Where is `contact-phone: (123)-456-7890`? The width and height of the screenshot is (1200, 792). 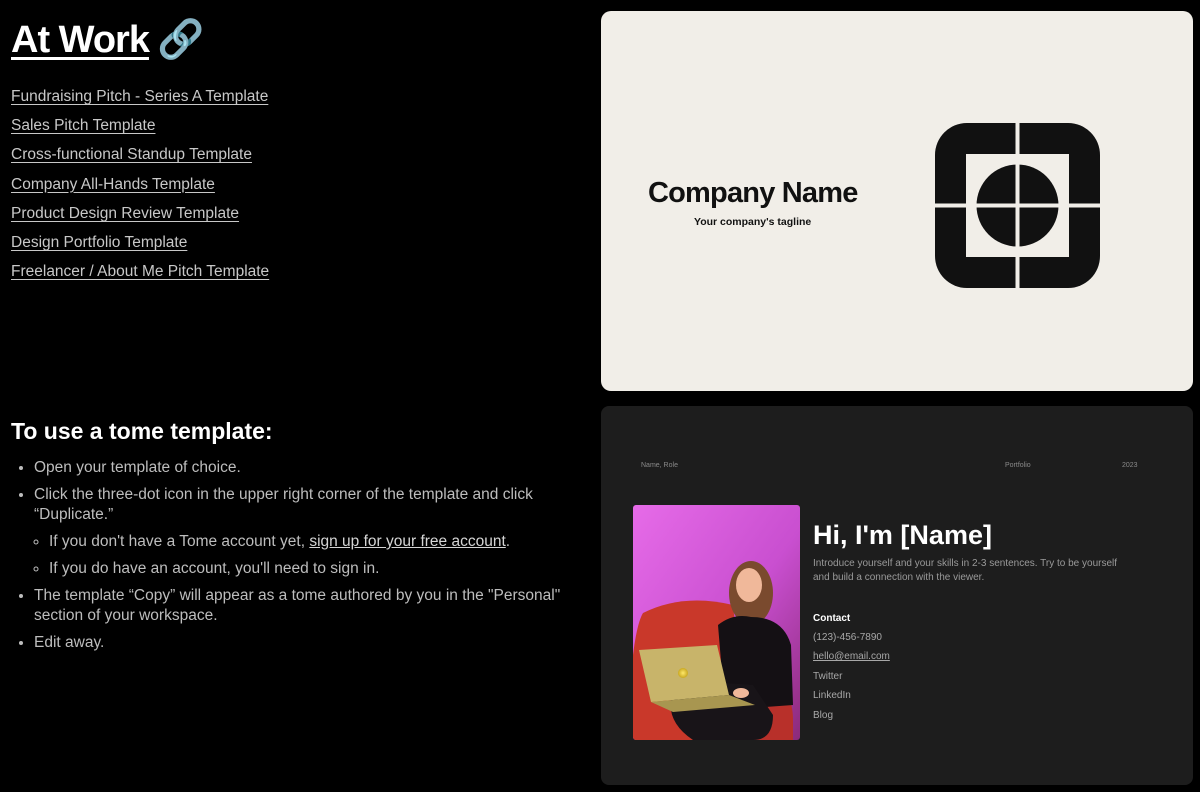 contact-phone: (123)-456-7890 is located at coordinates (847, 637).